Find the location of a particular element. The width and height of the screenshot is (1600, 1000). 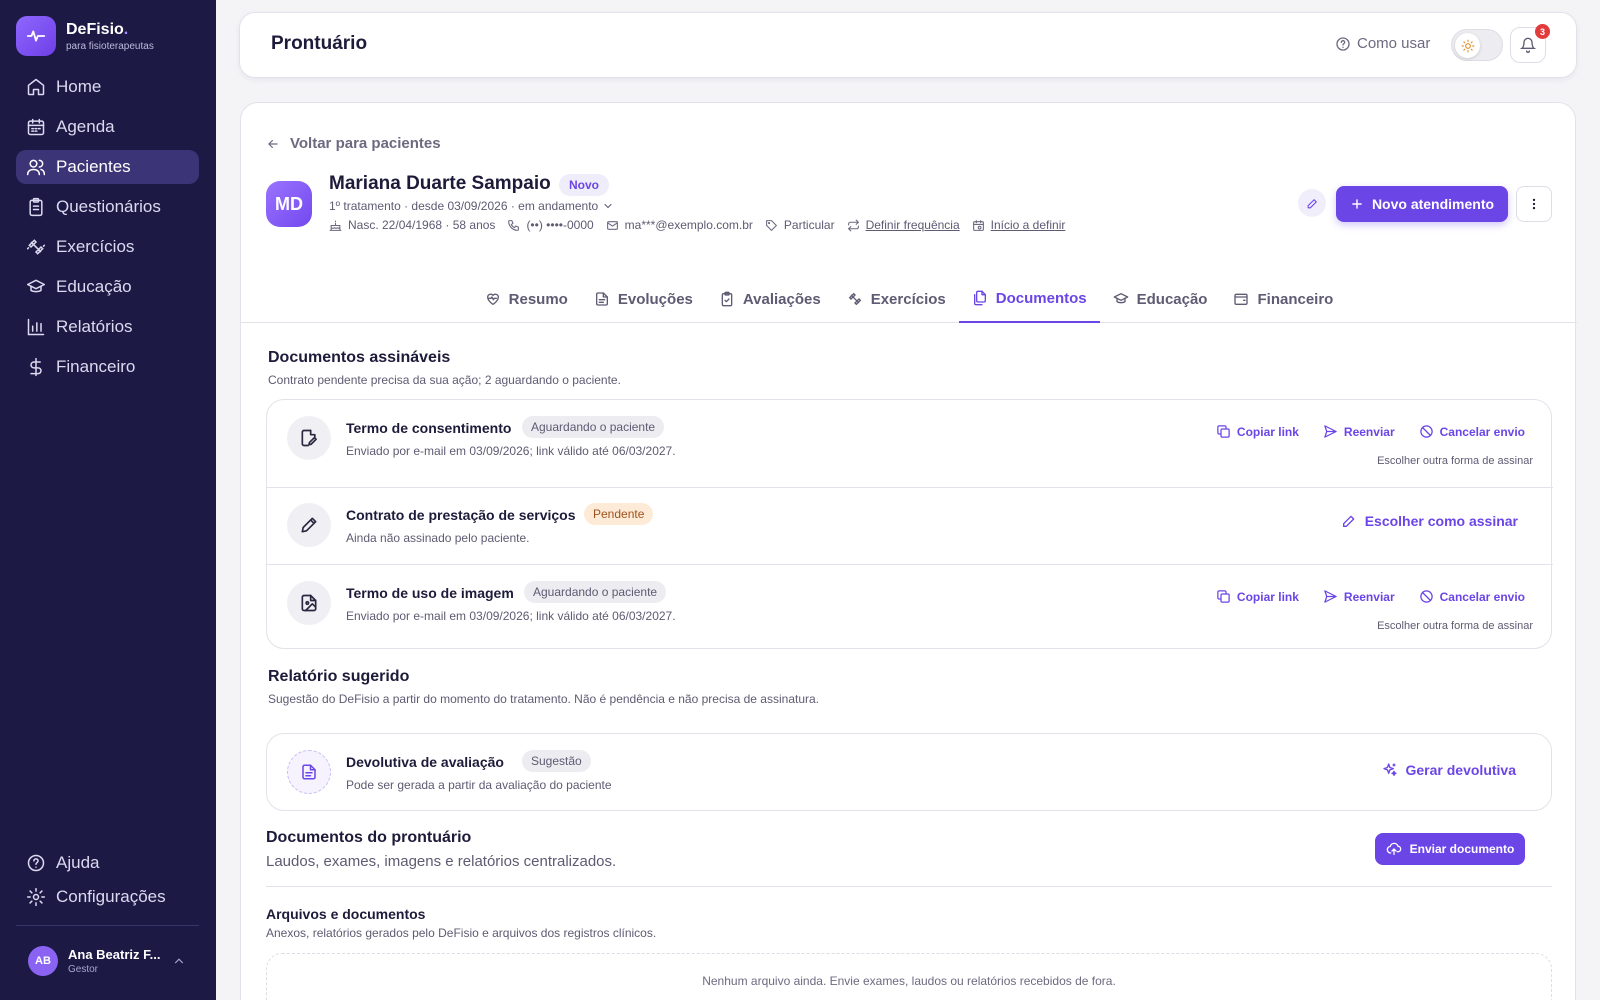

choose-sign-method-button: Escolher como assinar is located at coordinates (1429, 521).